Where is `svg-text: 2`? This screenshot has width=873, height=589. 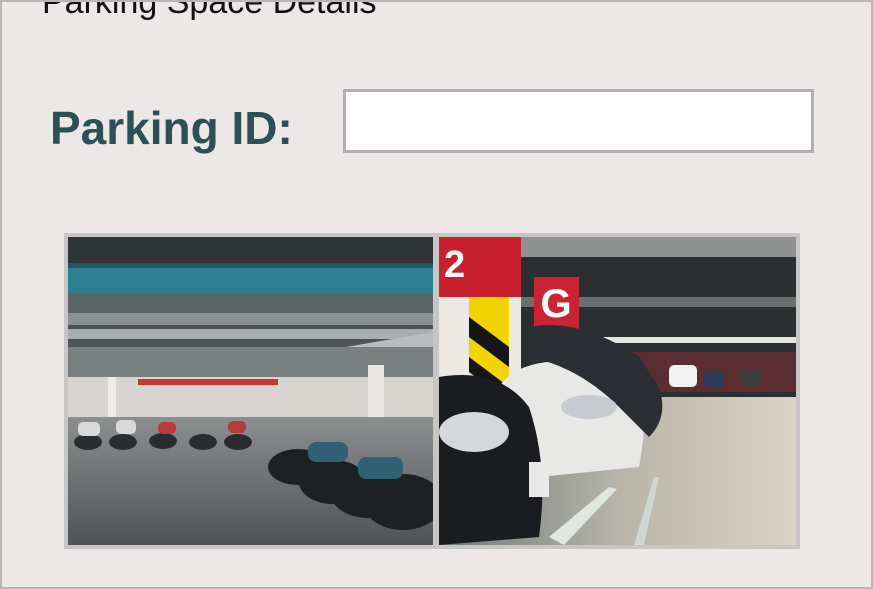 svg-text: 2 is located at coordinates (454, 265).